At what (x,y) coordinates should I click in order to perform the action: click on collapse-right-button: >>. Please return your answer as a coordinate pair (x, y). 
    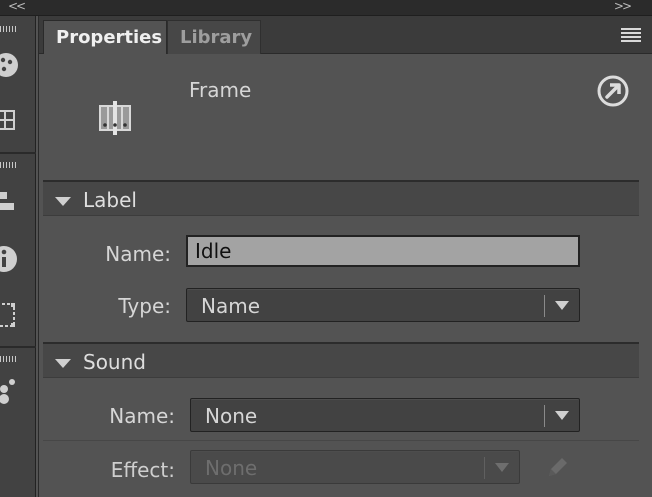
    Looking at the image, I should click on (623, 6).